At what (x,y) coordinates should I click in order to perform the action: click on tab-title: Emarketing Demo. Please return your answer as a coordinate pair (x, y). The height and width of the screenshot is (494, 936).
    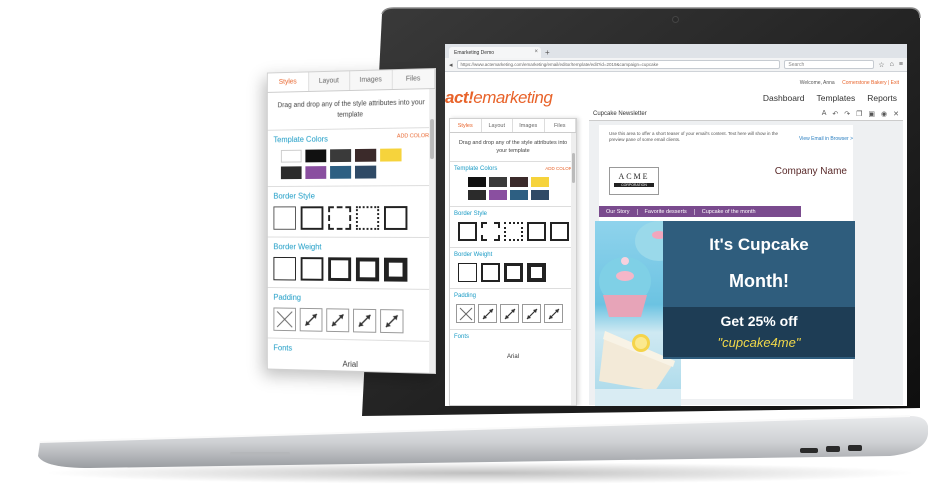
    Looking at the image, I should click on (474, 53).